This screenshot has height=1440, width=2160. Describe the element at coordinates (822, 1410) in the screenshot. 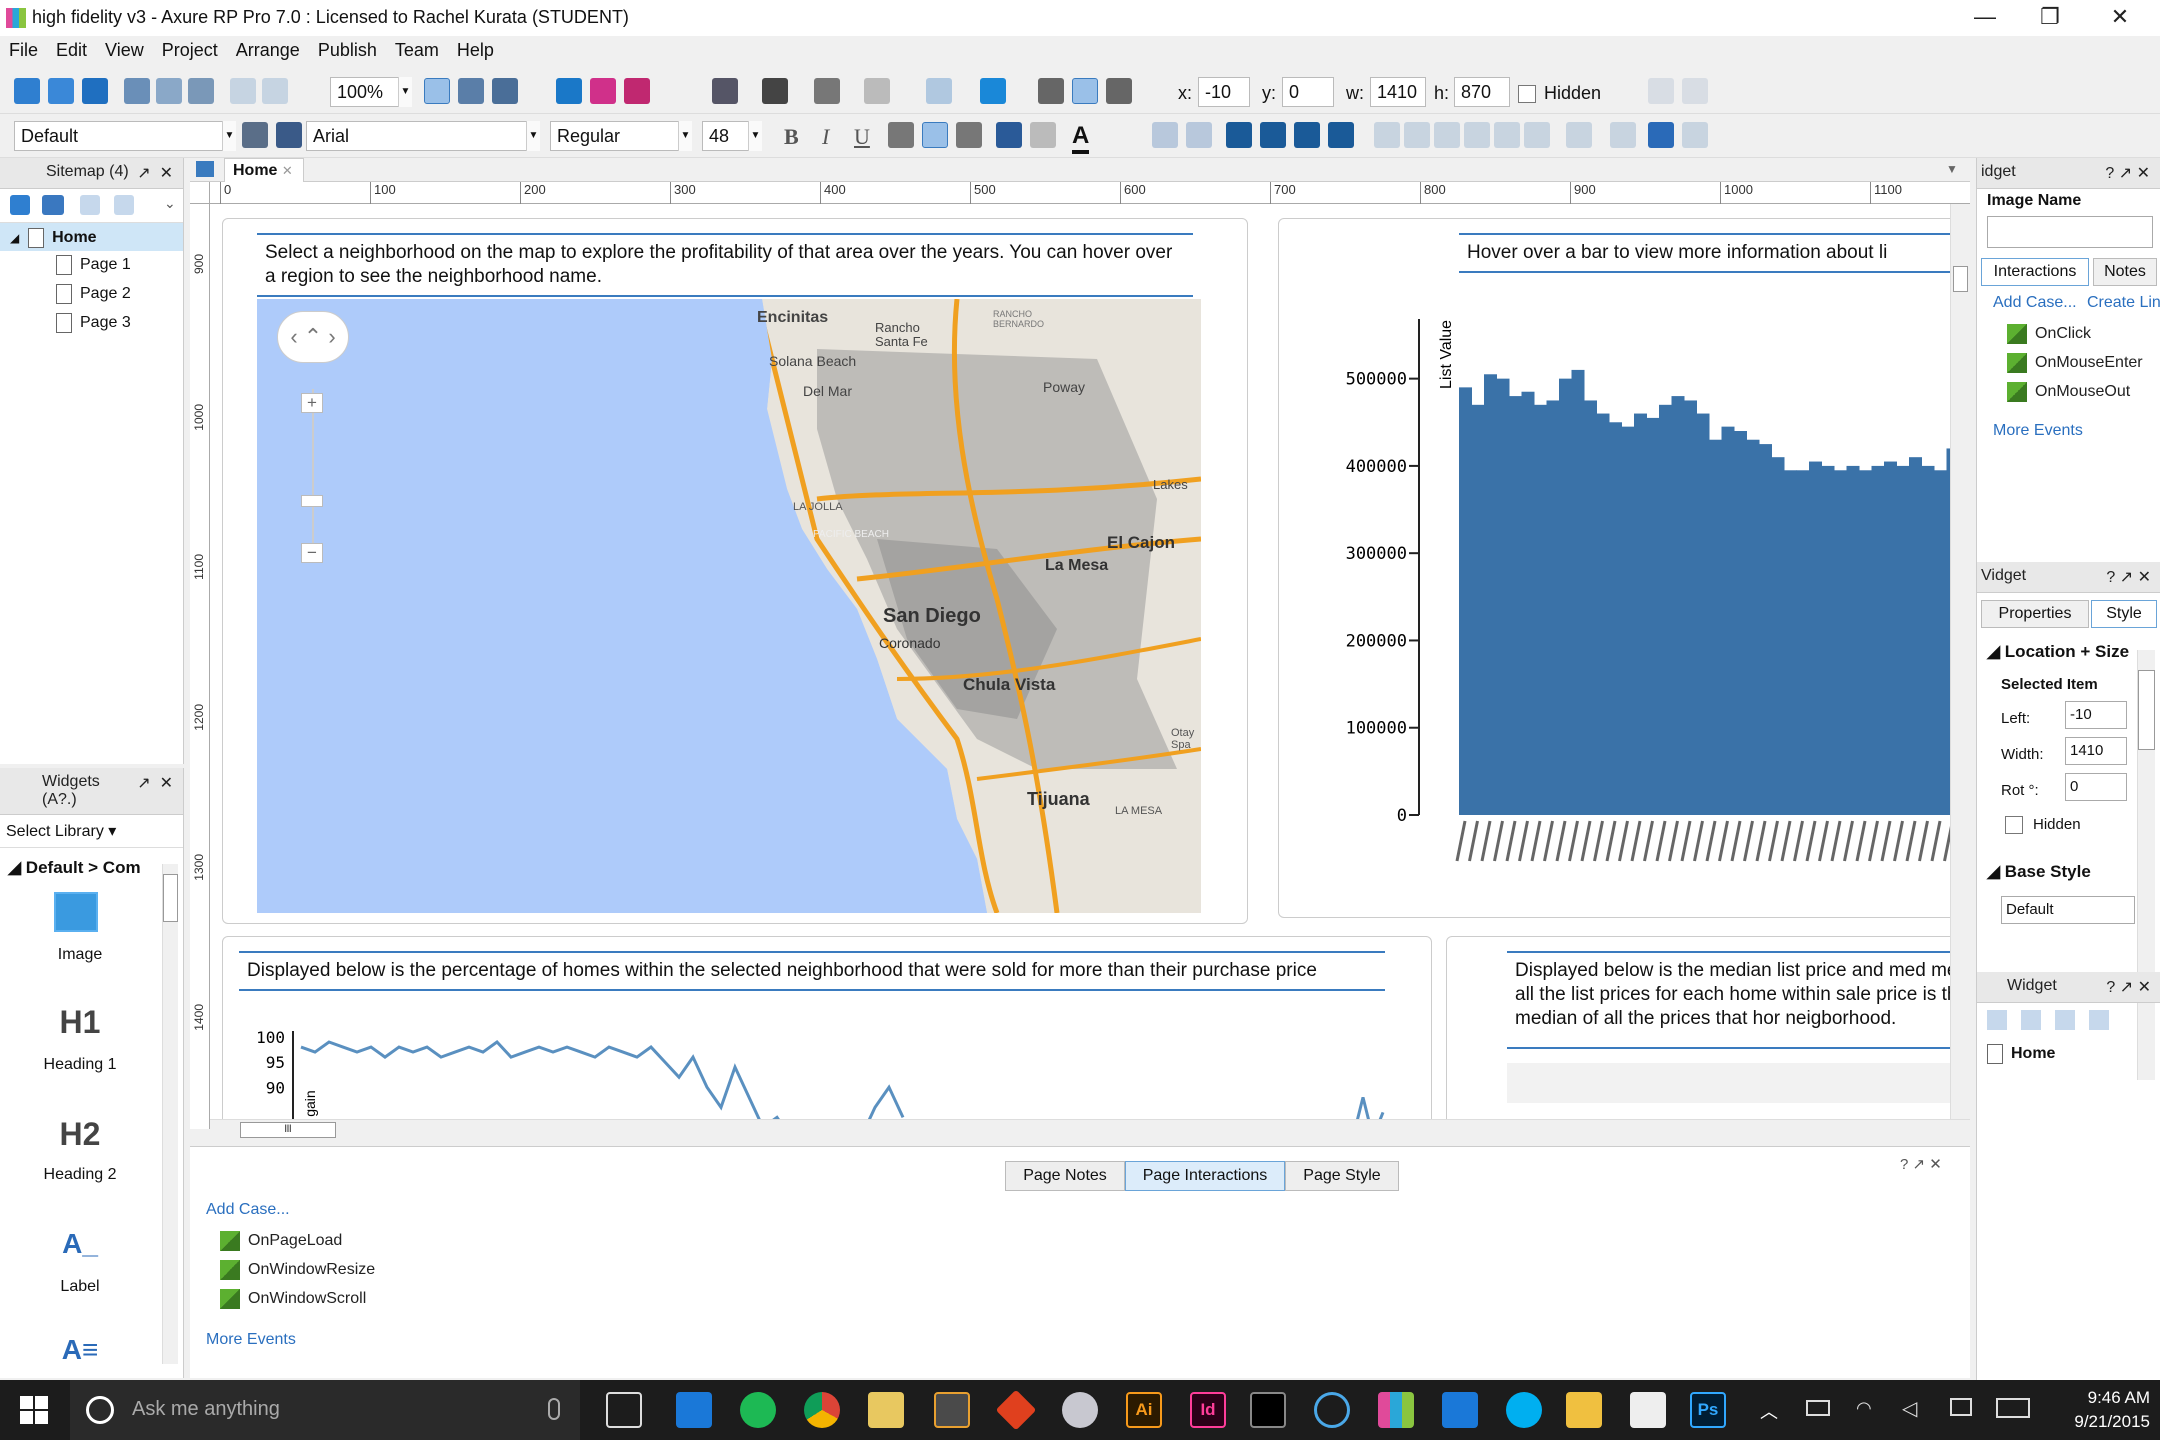

I see `chrome-icon` at that location.